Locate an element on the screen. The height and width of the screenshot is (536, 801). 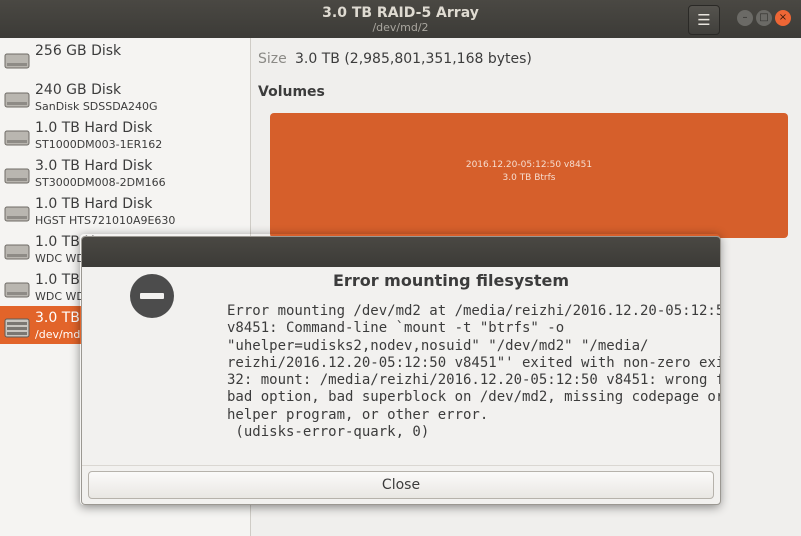
volume-type: 3.0 TB Btrfs is located at coordinates (529, 178).